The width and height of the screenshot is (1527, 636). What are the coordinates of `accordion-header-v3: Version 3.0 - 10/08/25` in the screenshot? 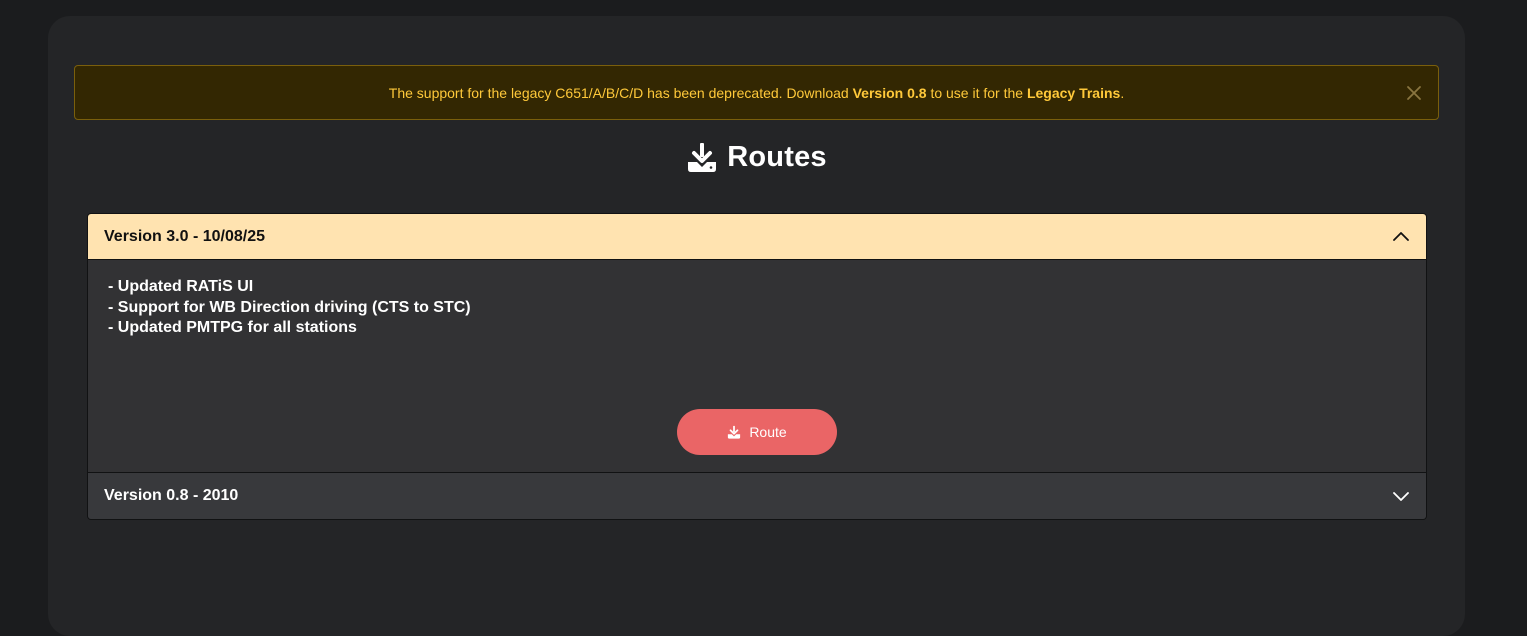 It's located at (757, 237).